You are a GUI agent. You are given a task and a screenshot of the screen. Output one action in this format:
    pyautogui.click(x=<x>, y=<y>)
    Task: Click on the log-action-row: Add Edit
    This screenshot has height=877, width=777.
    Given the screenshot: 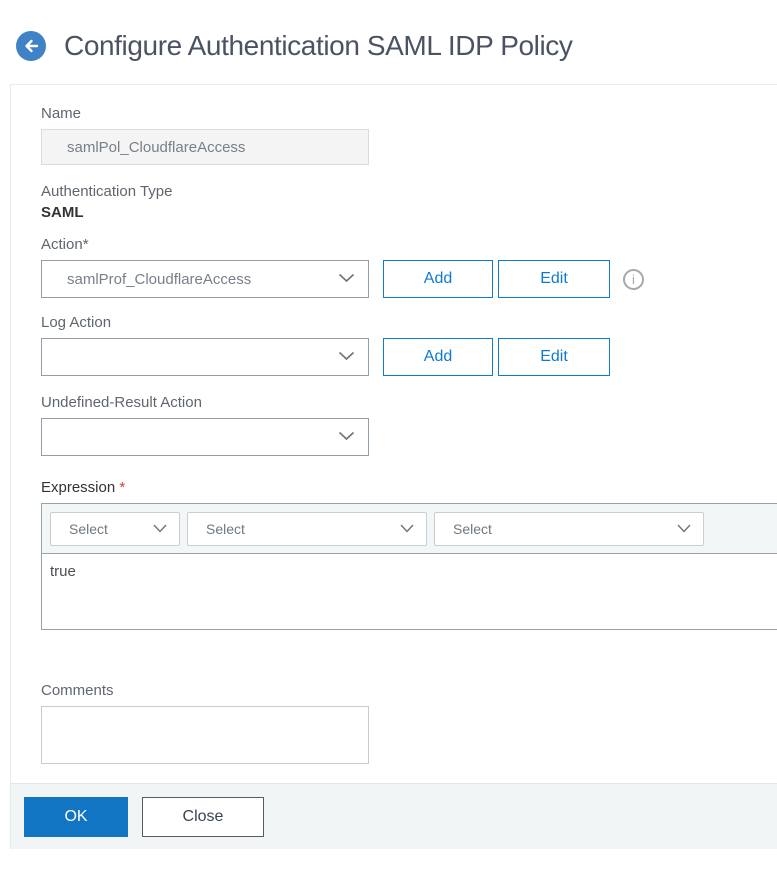 What is the action you would take?
    pyautogui.click(x=409, y=357)
    